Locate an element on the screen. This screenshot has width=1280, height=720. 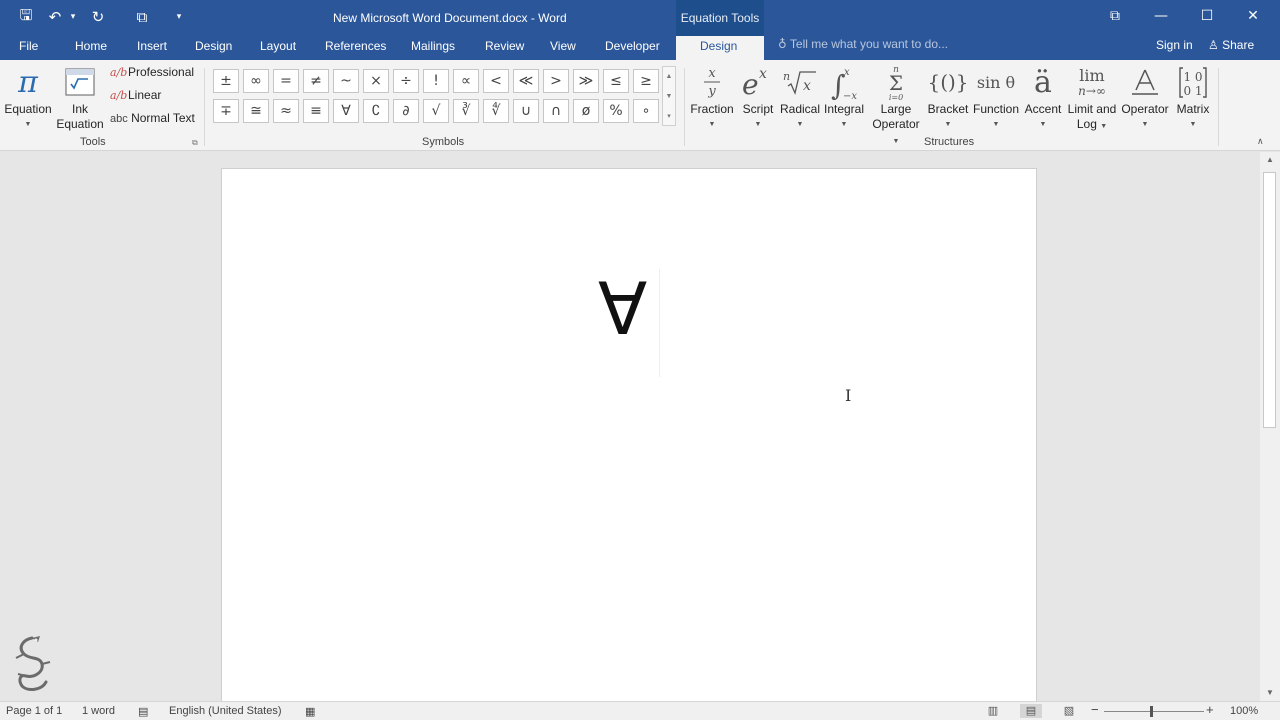
zoom-level: 100% is located at coordinates (1244, 711).